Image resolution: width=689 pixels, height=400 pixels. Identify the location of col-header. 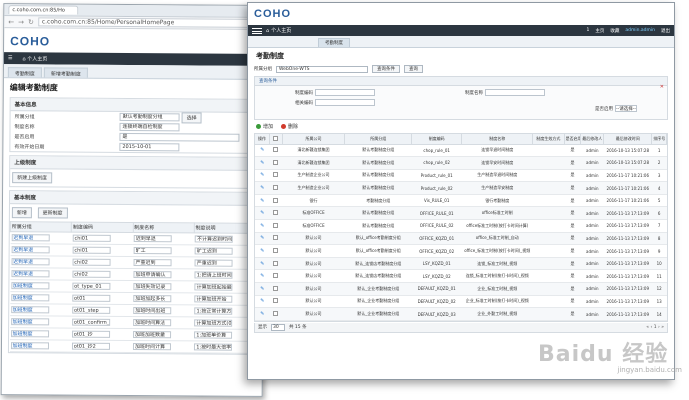
(276, 139).